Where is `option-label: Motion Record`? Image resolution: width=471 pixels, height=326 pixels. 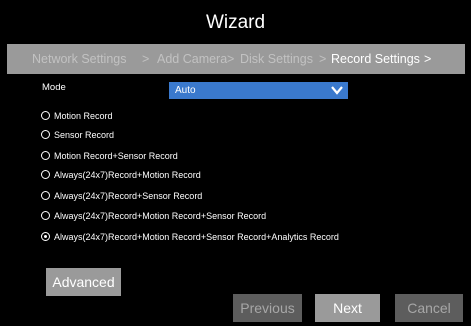 option-label: Motion Record is located at coordinates (83, 116).